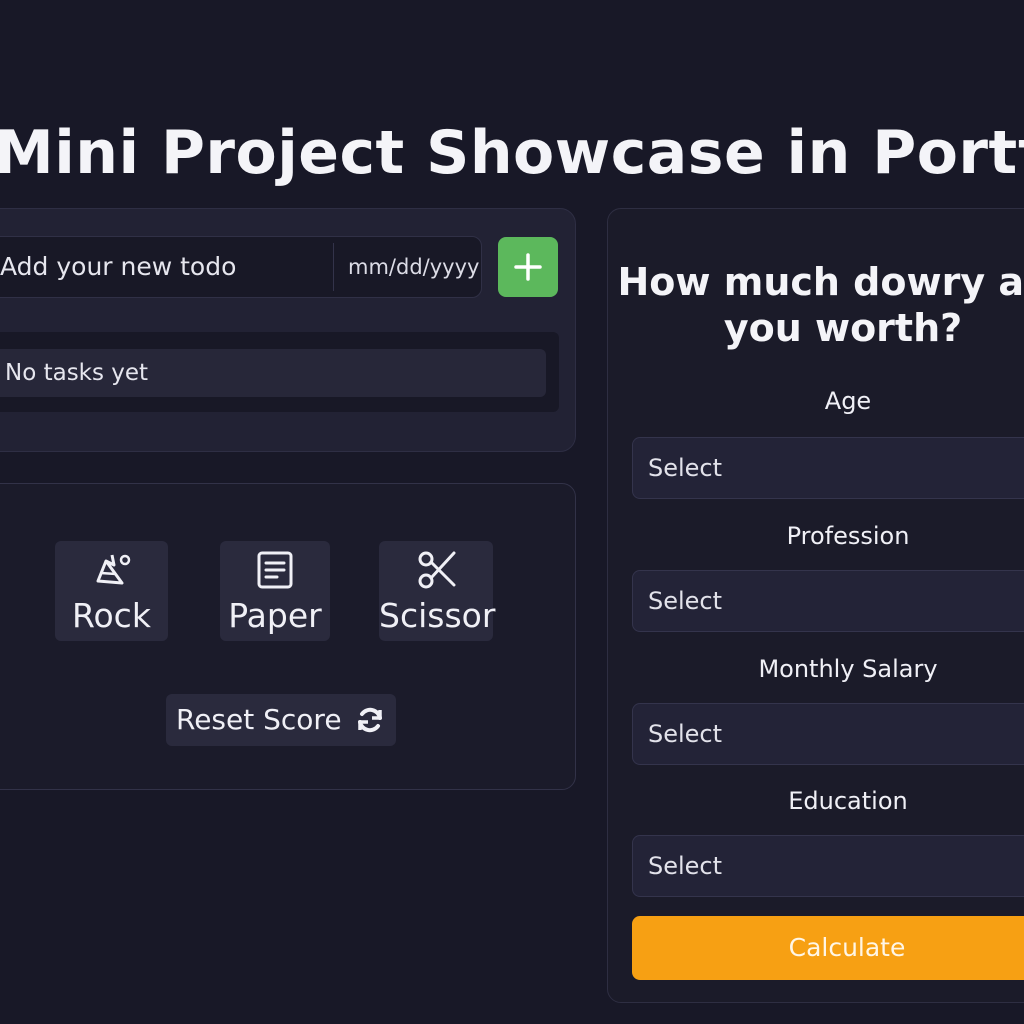 Image resolution: width=1024 pixels, height=1024 pixels. I want to click on calculate-button: Calculate, so click(828, 948).